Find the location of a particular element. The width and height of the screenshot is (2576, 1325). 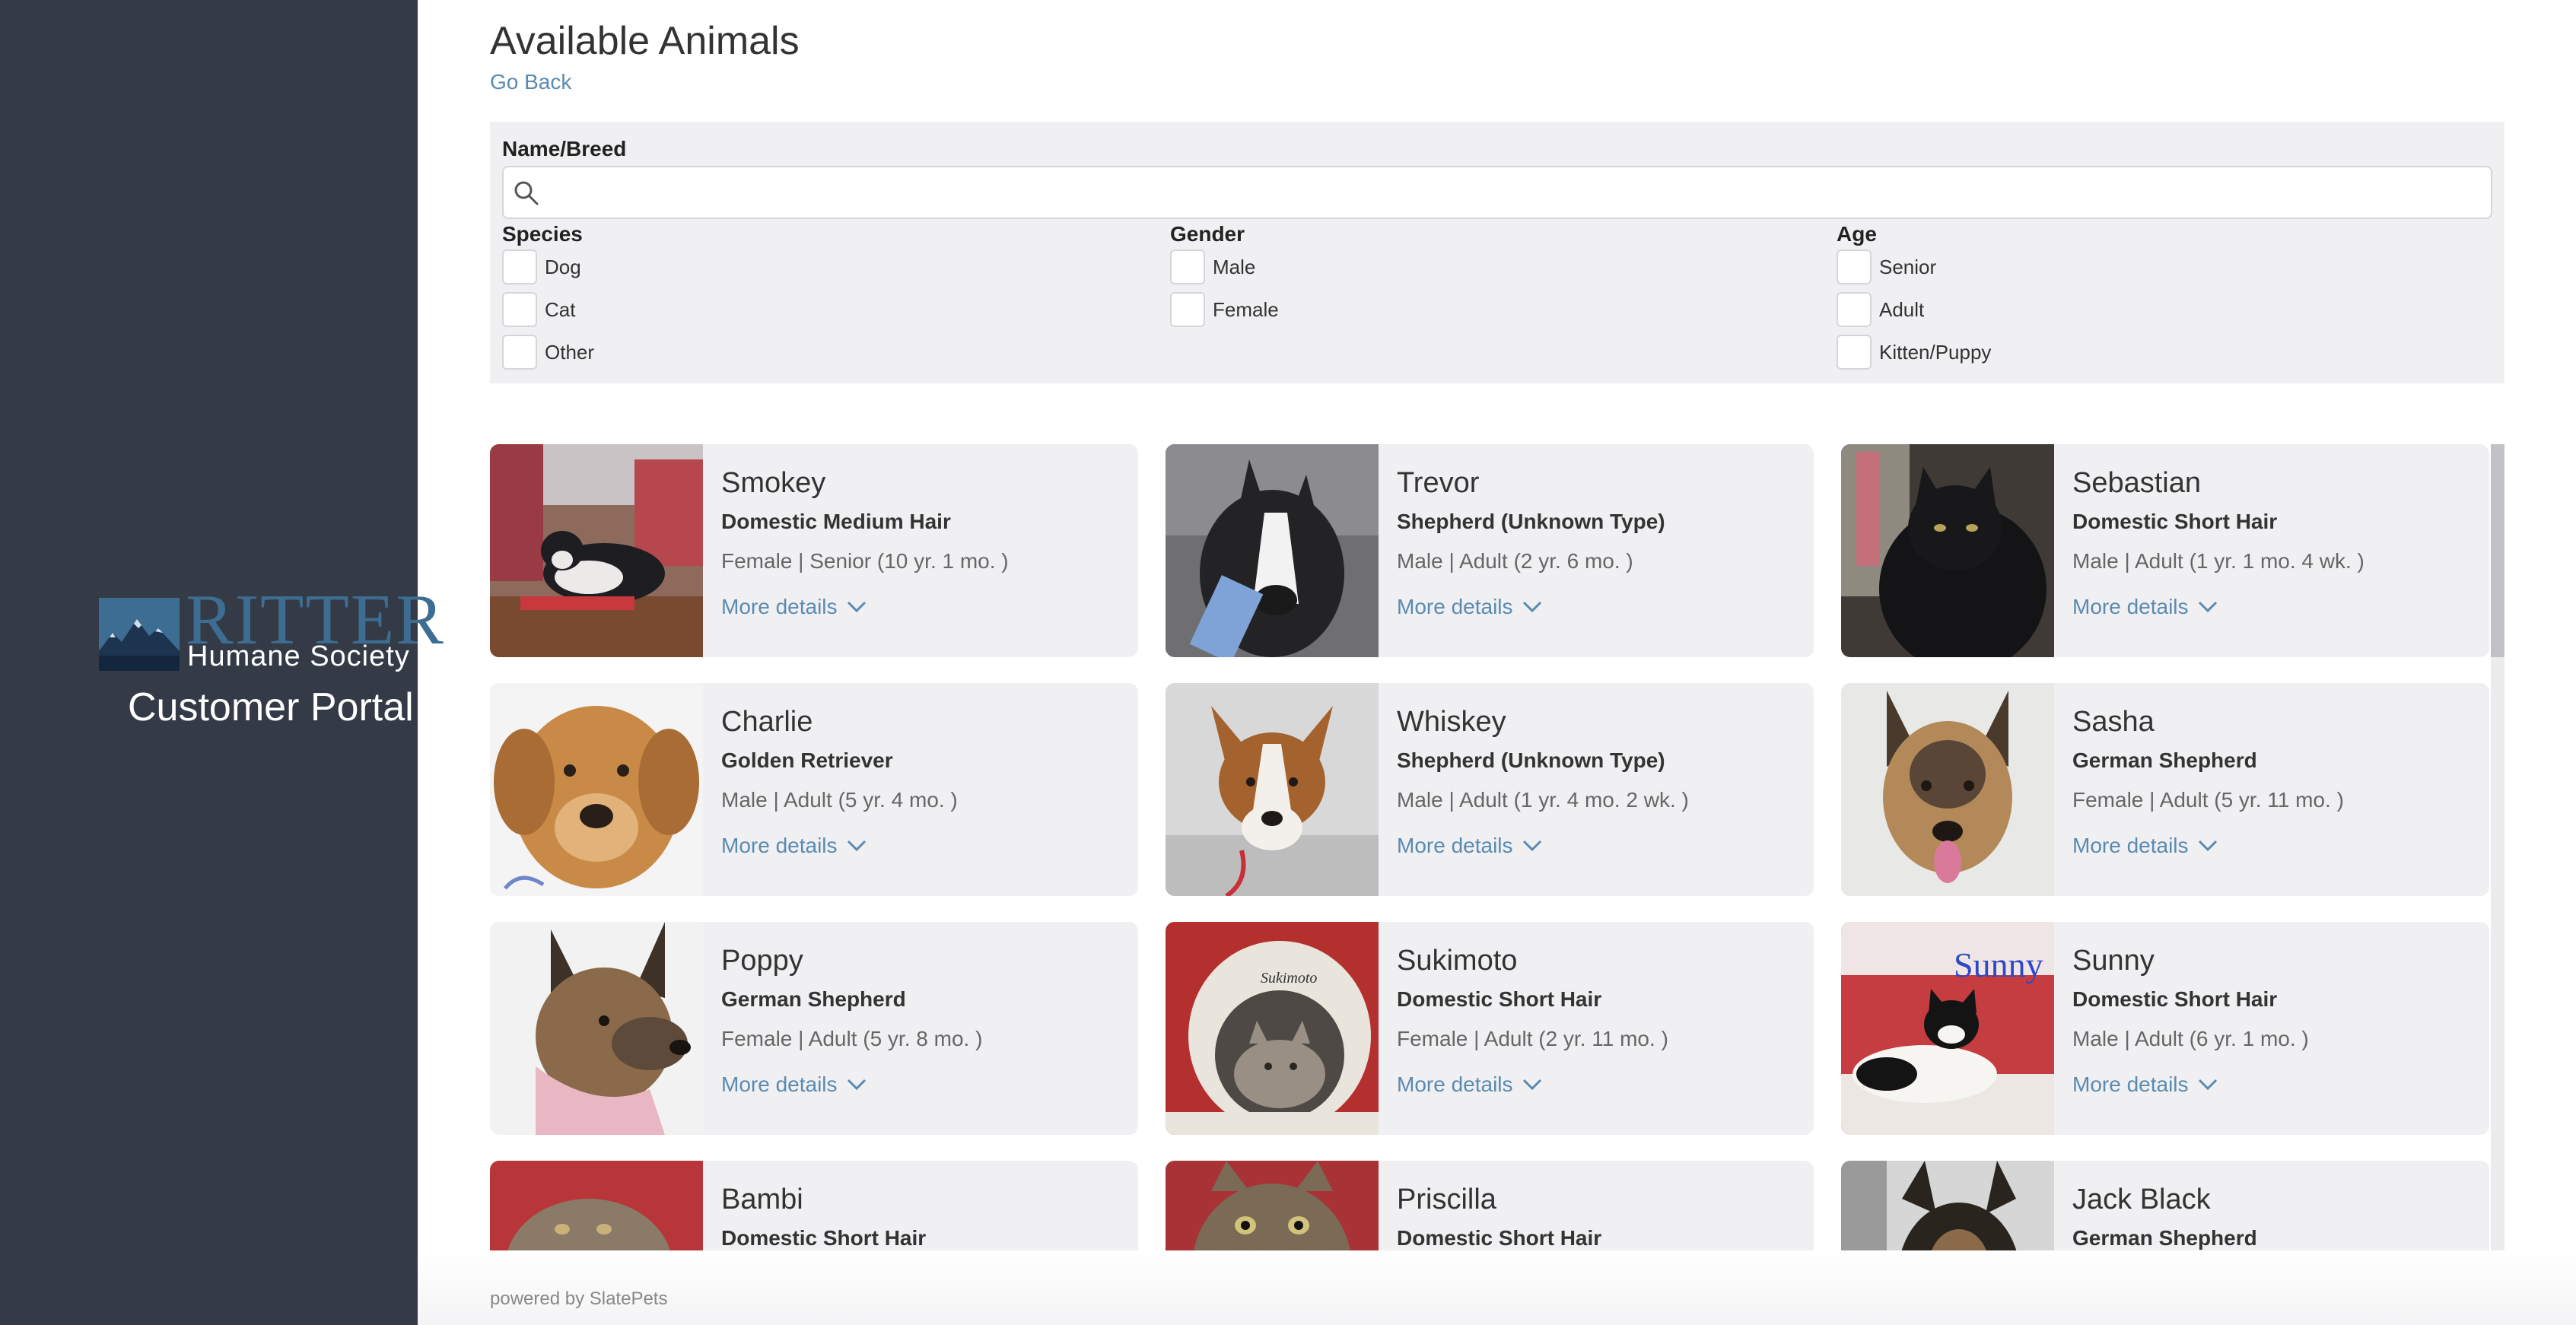

animal-card-bambi: Bambi Domestic Short Hair is located at coordinates (814, 1206).